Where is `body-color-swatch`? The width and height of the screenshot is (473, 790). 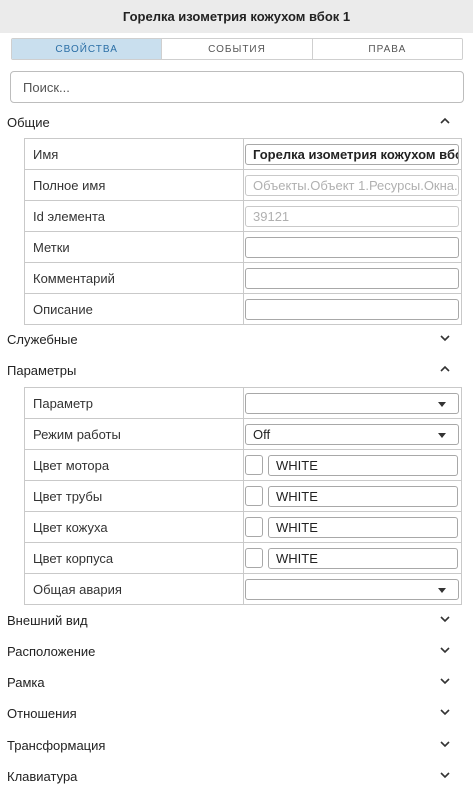 body-color-swatch is located at coordinates (254, 558).